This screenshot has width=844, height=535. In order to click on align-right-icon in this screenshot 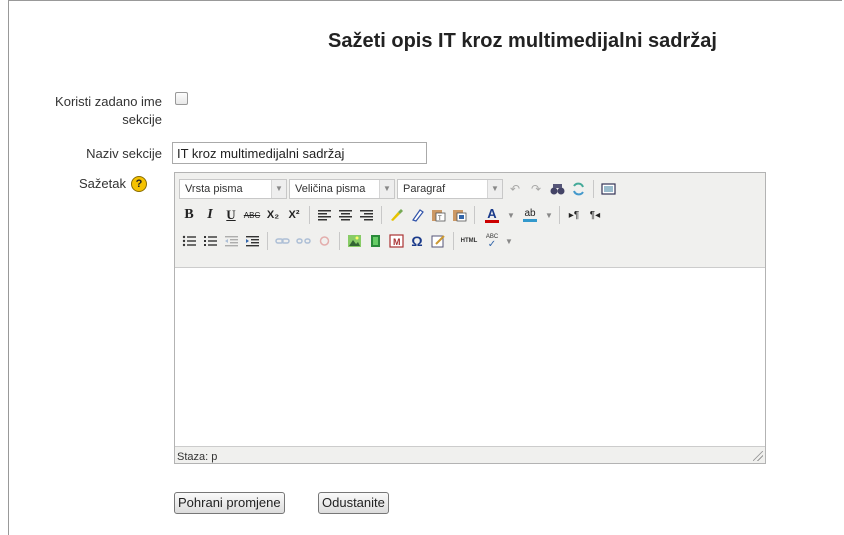, I will do `click(366, 215)`.